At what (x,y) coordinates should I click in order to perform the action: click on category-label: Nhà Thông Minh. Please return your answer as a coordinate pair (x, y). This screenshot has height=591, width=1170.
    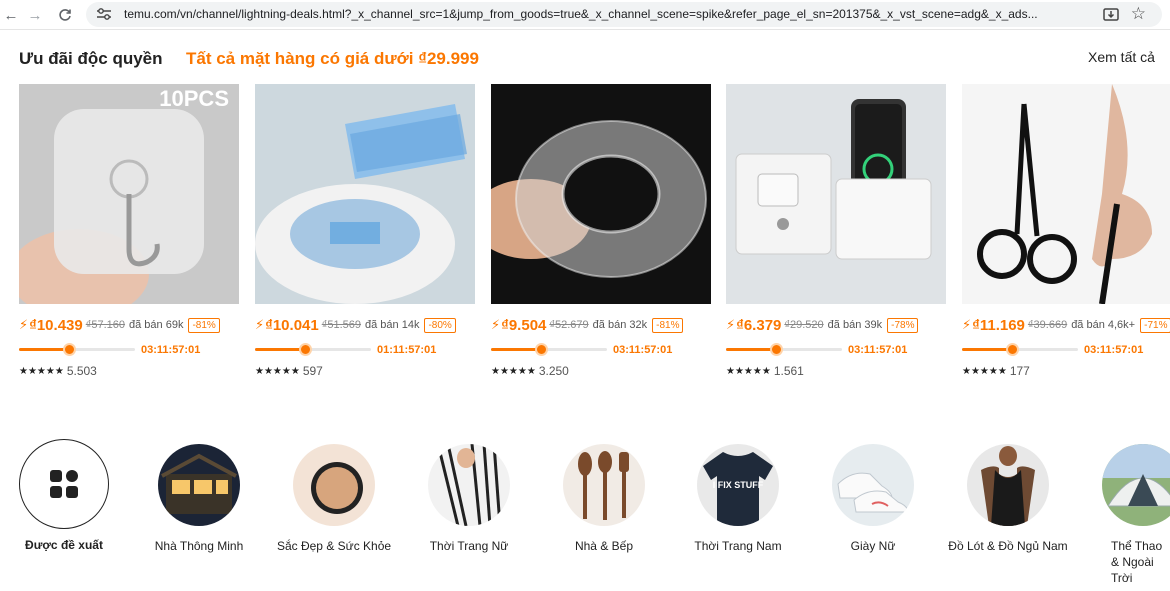
    Looking at the image, I should click on (199, 546).